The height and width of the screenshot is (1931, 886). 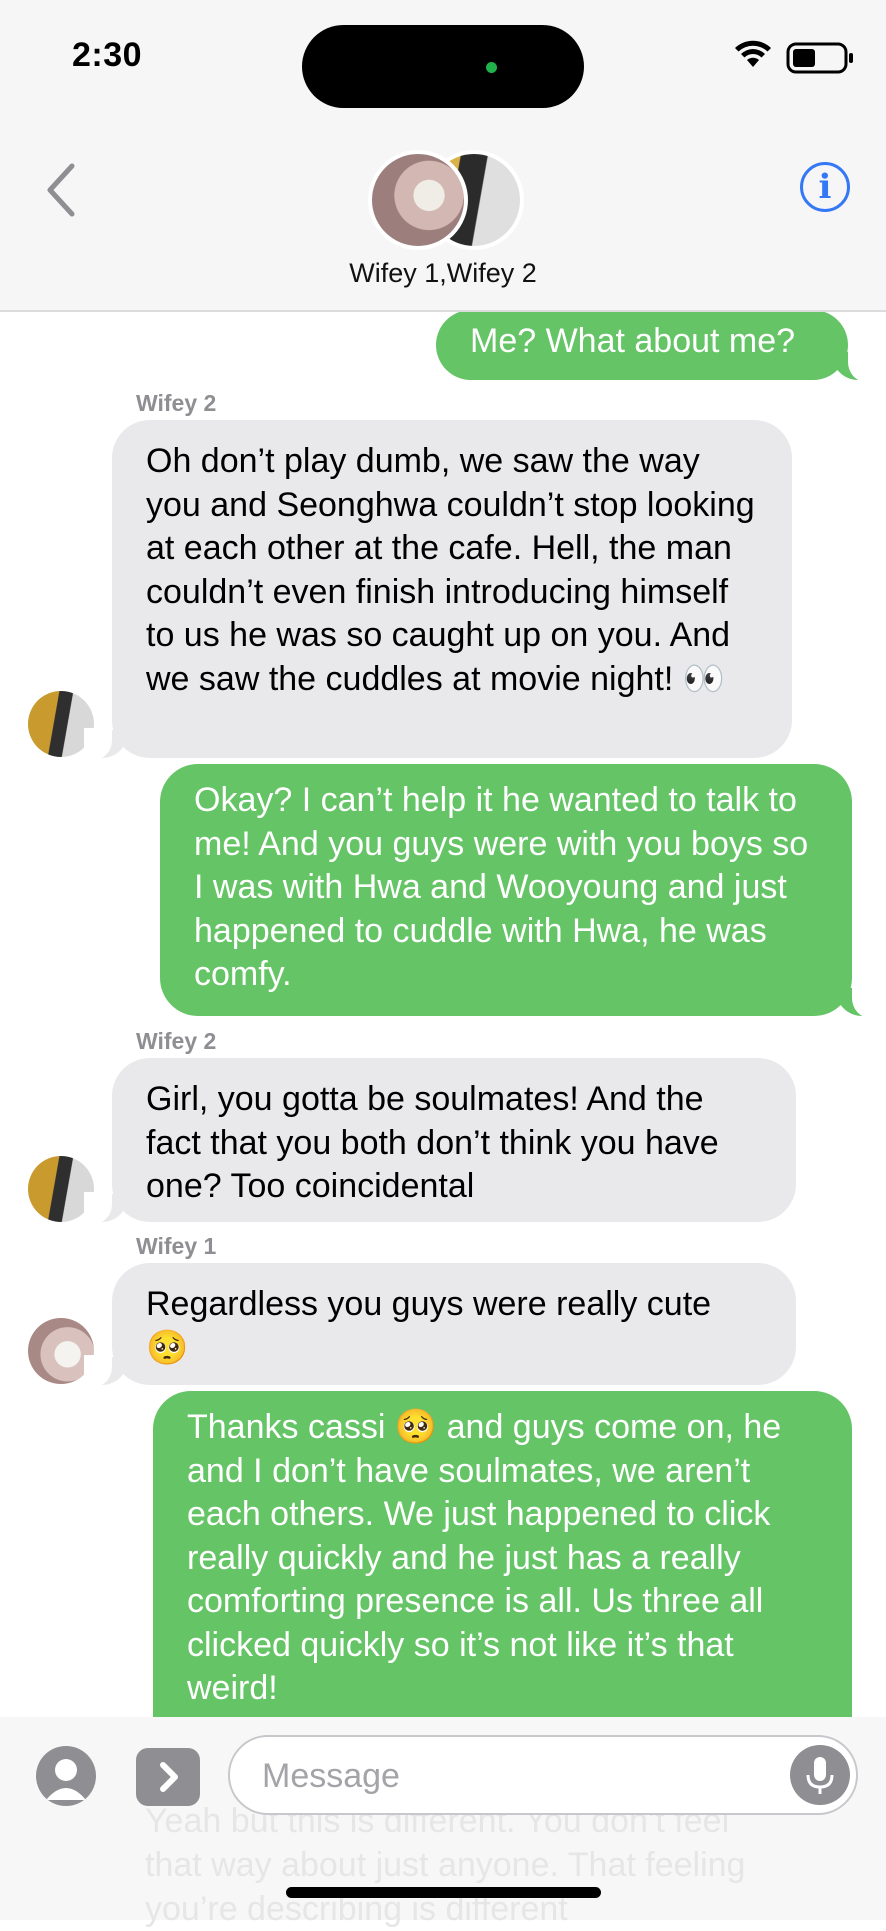 I want to click on apps-icon, so click(x=168, y=1777).